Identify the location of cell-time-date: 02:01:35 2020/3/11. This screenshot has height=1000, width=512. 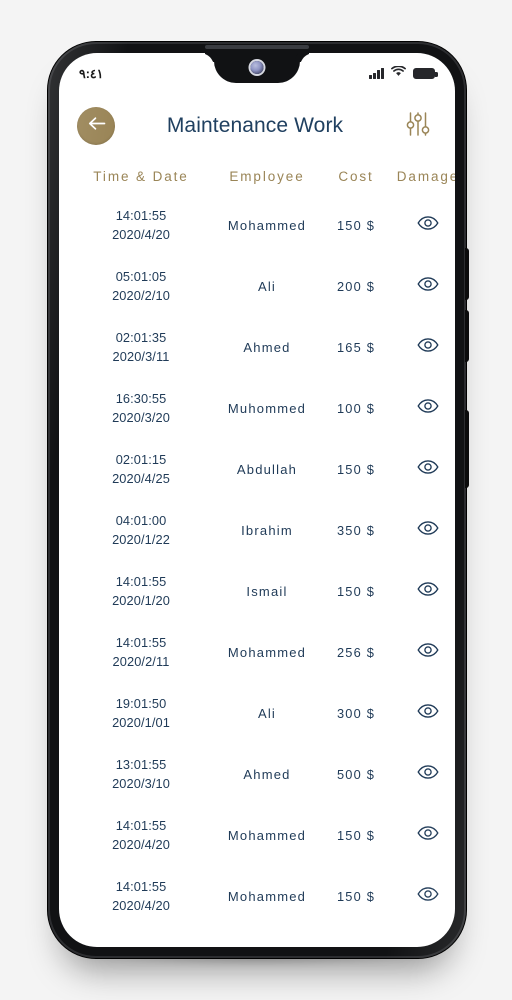
(141, 347).